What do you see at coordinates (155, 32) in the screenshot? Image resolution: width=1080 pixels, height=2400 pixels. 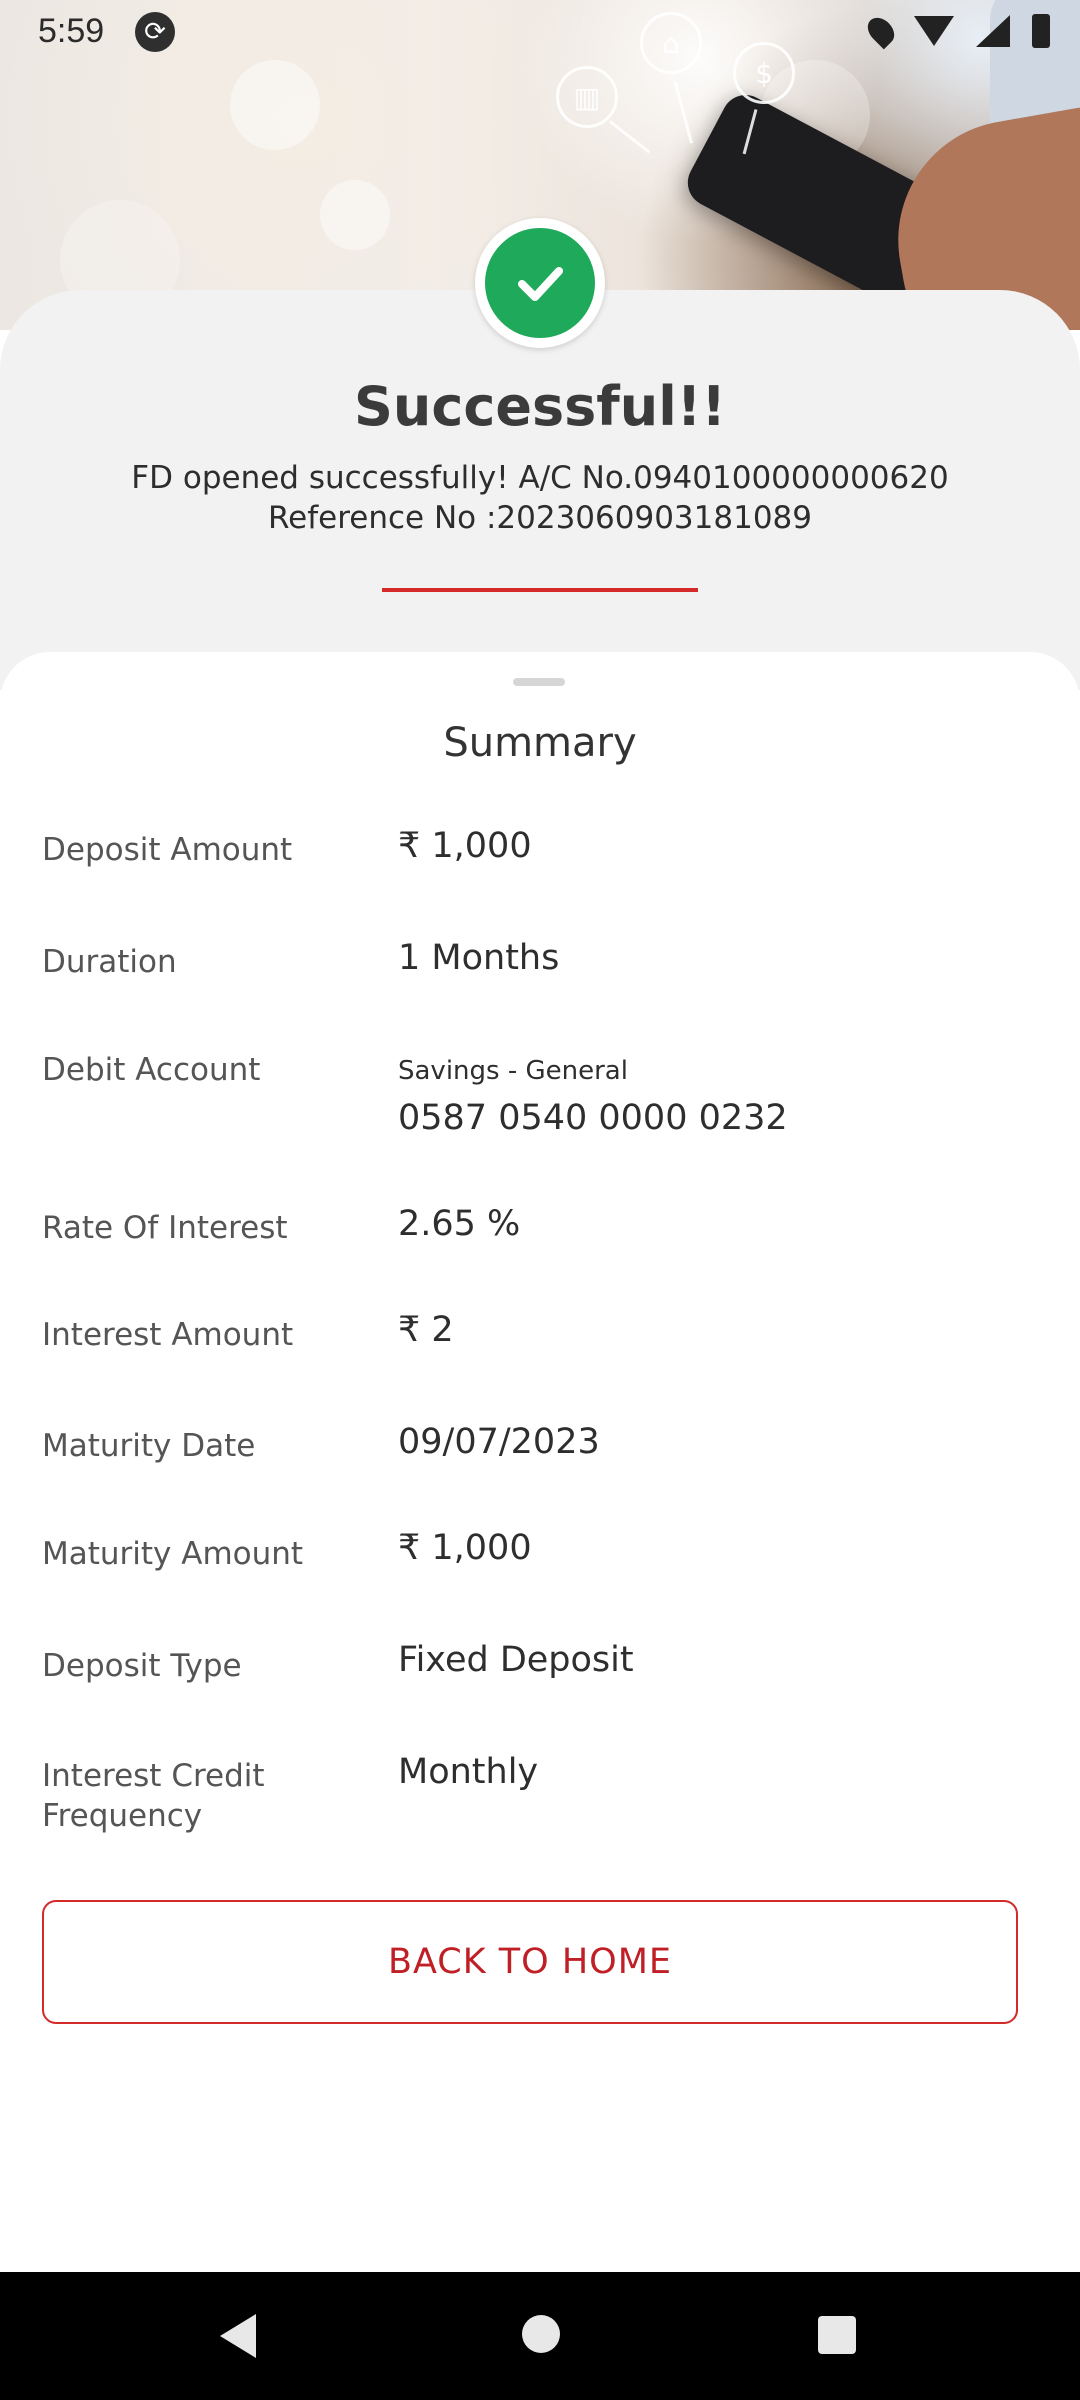 I see `sync-icon: ⟳` at bounding box center [155, 32].